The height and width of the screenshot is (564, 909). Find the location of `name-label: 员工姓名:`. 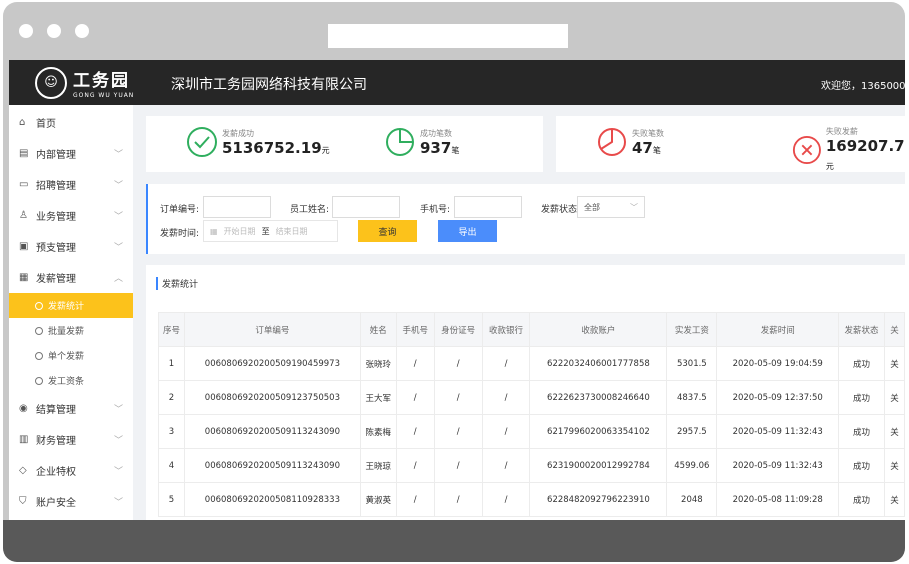

name-label: 员工姓名: is located at coordinates (310, 210).